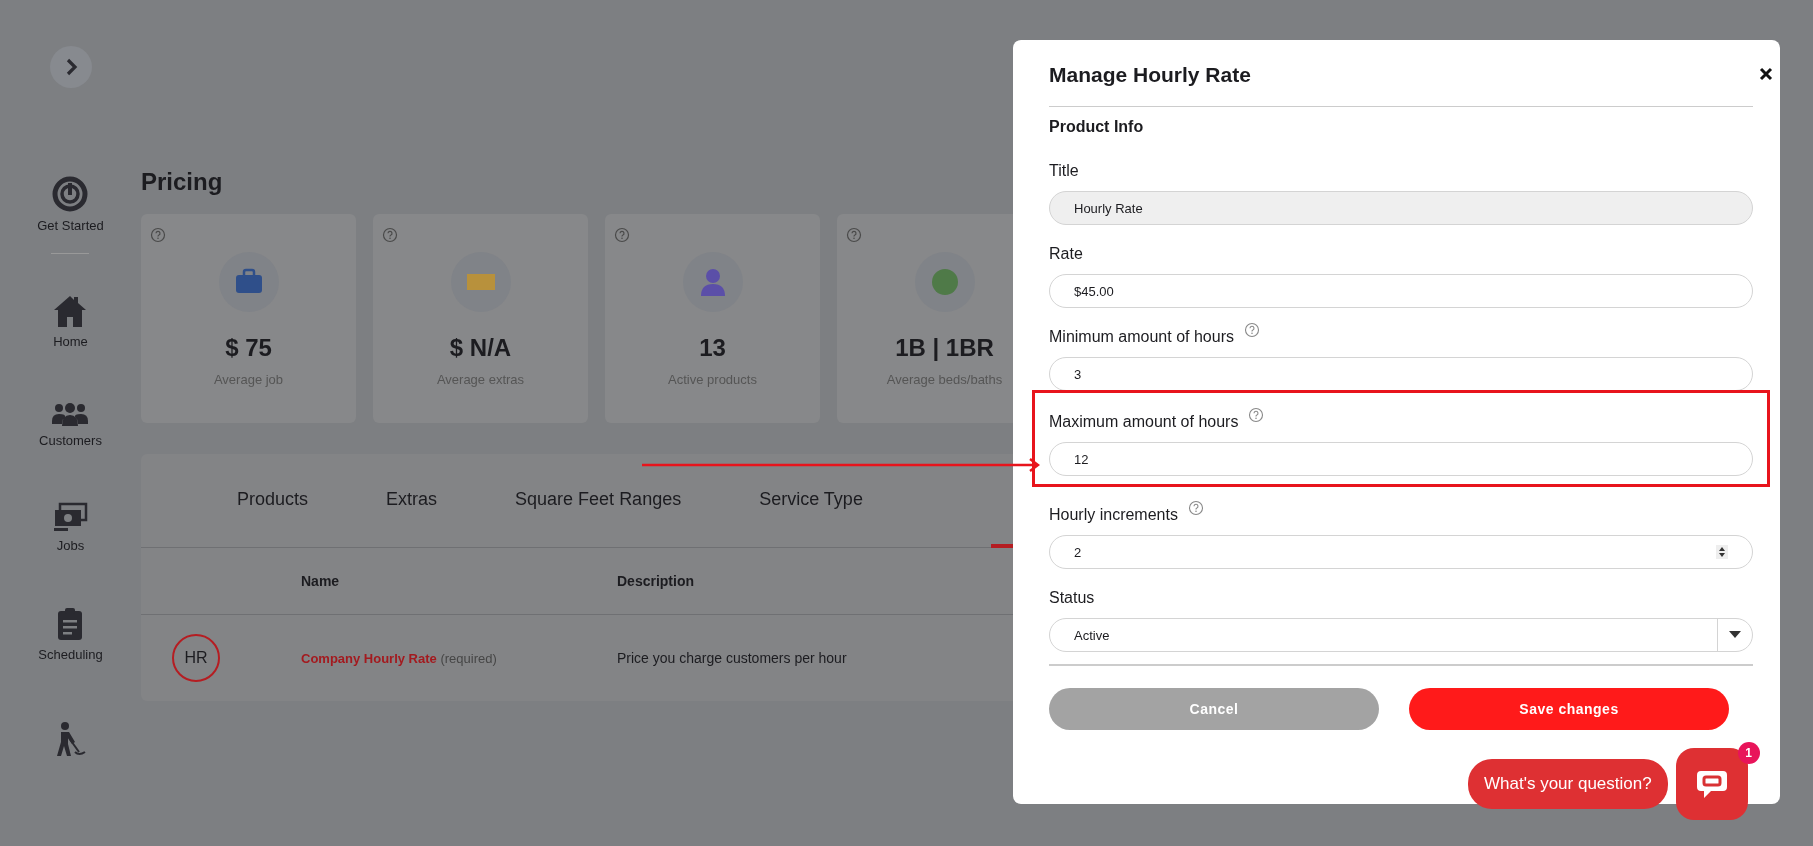  Describe the element at coordinates (480, 348) in the screenshot. I see `stat-value: $ N/A` at that location.